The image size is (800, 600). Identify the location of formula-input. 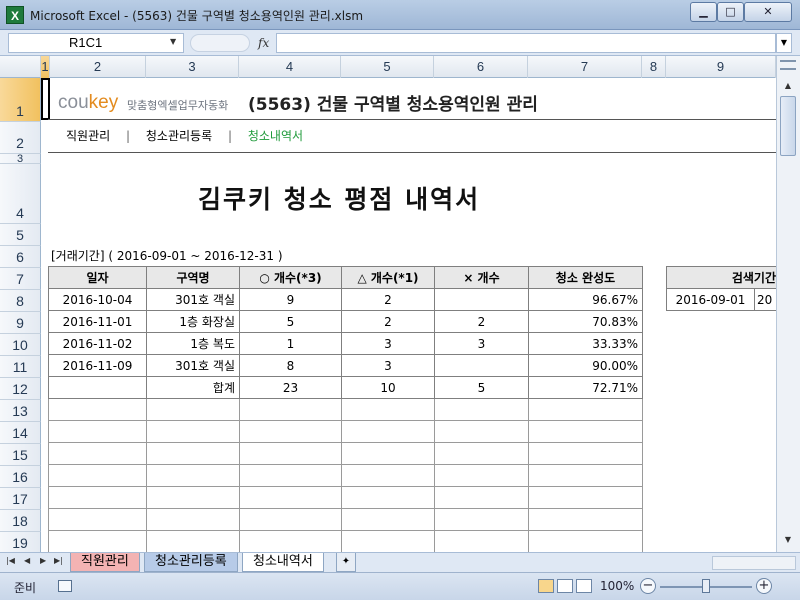
(526, 43).